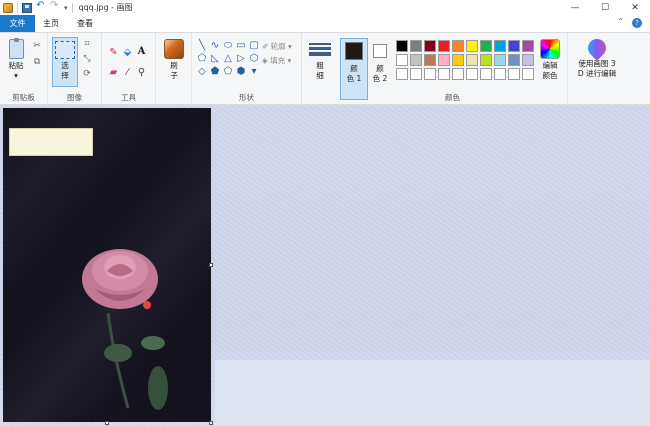  Describe the element at coordinates (354, 51) in the screenshot. I see `color-1-swatch` at that location.